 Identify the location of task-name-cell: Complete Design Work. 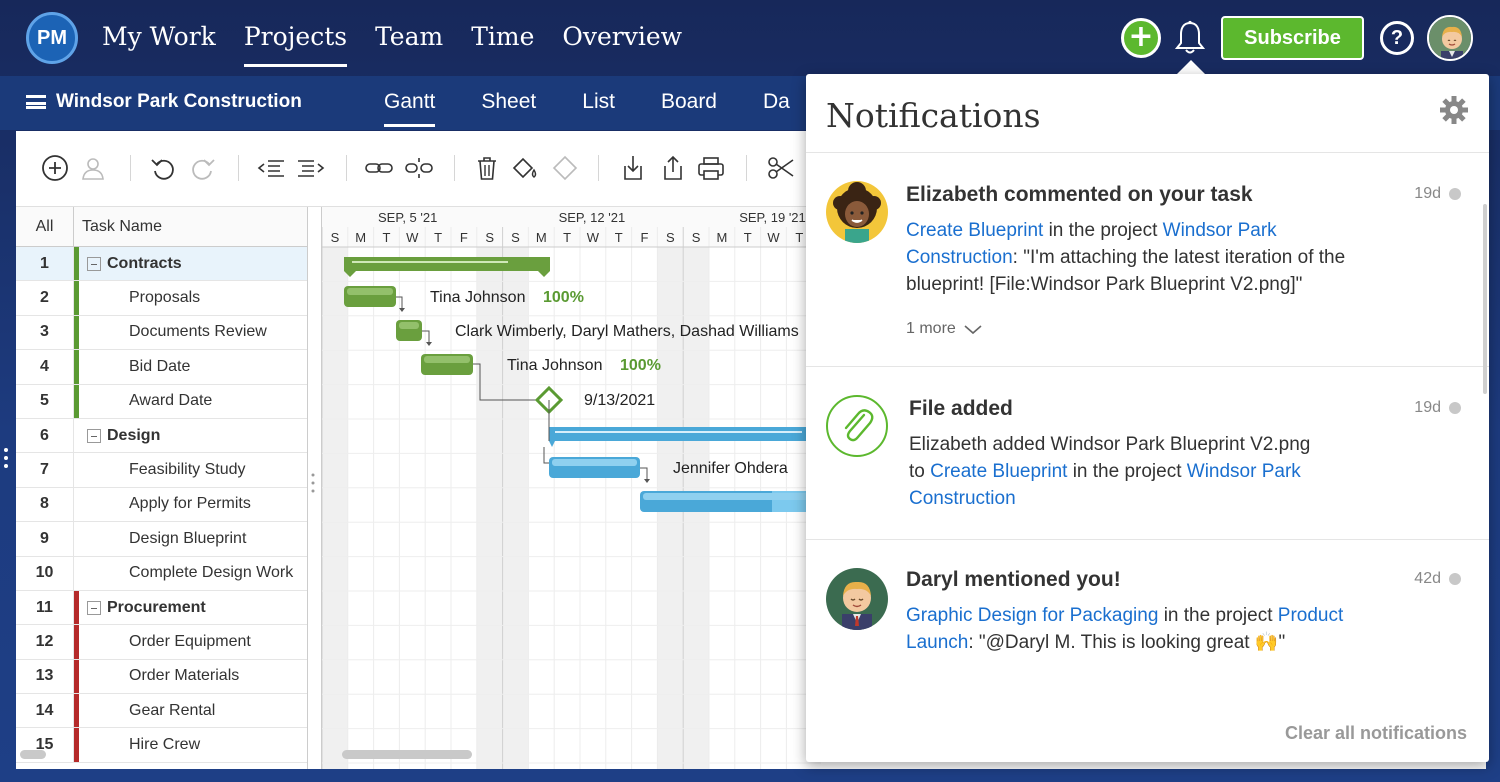
(186, 573).